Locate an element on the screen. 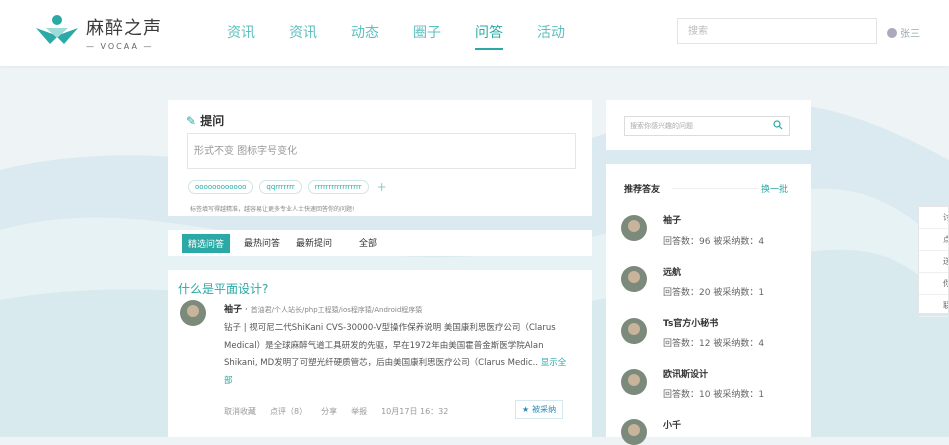  answerer-stats: 回答数：12 被采纳数：4 is located at coordinates (714, 344).